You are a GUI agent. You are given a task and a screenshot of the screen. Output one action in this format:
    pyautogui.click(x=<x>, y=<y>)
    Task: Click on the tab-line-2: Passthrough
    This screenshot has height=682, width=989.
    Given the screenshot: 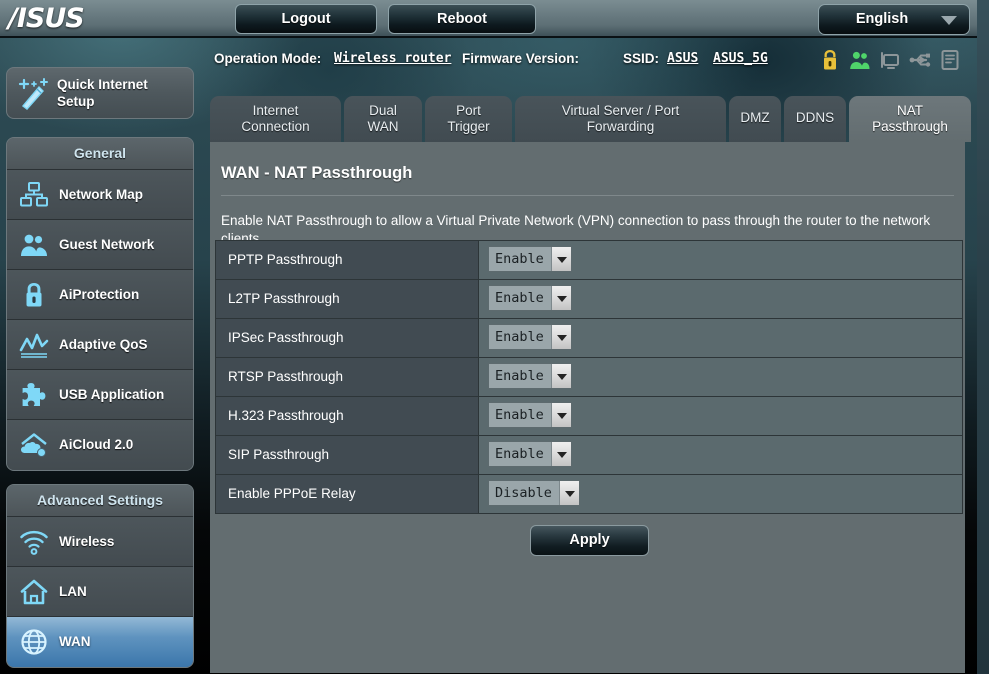 What is the action you would take?
    pyautogui.click(x=910, y=126)
    